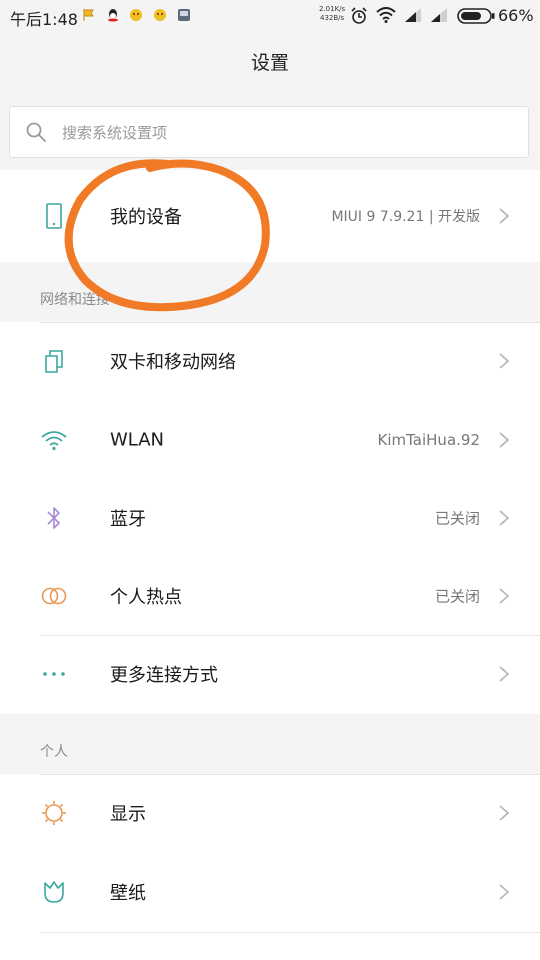  What do you see at coordinates (457, 596) in the screenshot?
I see `hotspot-status: 已关闭` at bounding box center [457, 596].